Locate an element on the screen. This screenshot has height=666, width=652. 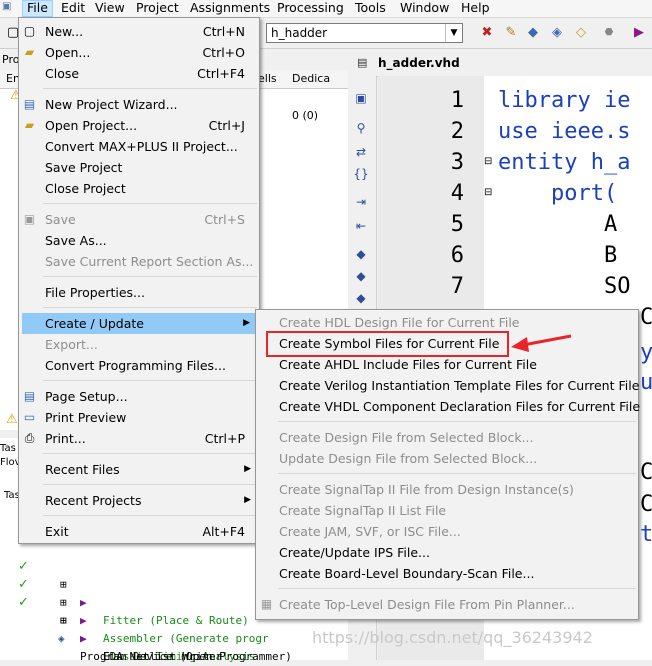
task-label: Assembler (Generate progr is located at coordinates (186, 638).